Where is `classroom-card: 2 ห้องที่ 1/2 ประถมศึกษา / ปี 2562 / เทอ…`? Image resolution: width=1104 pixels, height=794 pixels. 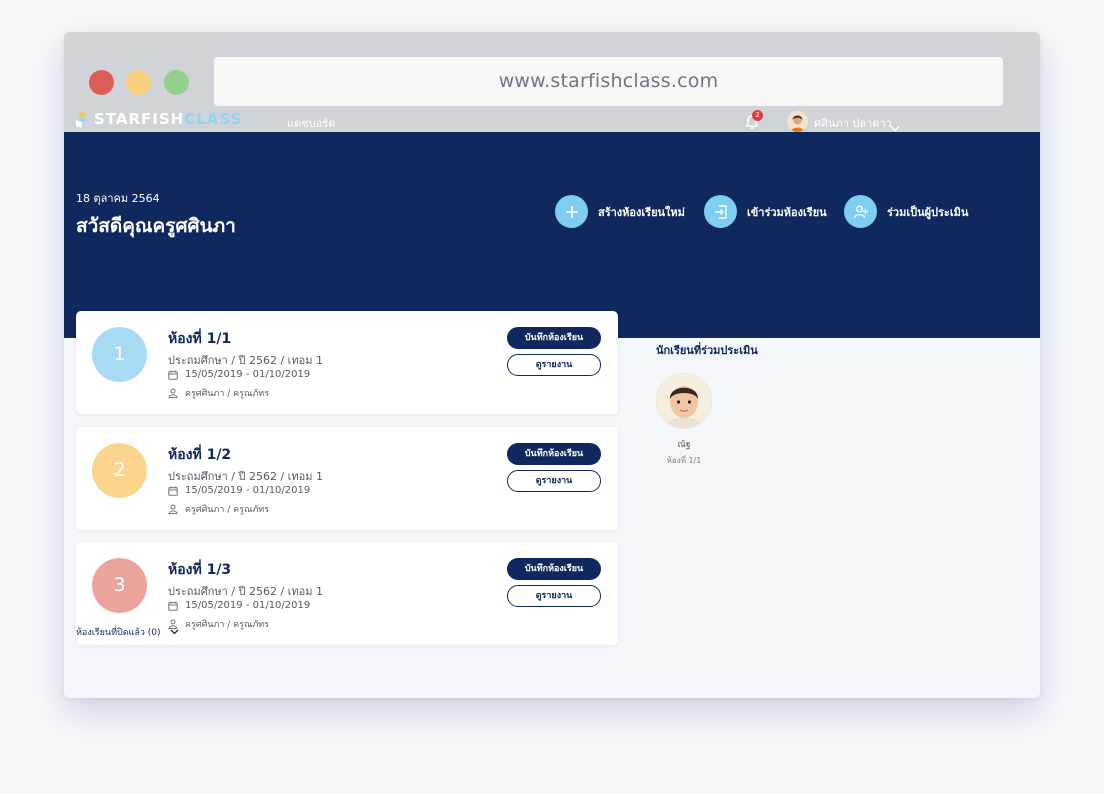
classroom-card: 2 ห้องที่ 1/2 ประถมศึกษา / ปี 2562 / เทอ… is located at coordinates (347, 478).